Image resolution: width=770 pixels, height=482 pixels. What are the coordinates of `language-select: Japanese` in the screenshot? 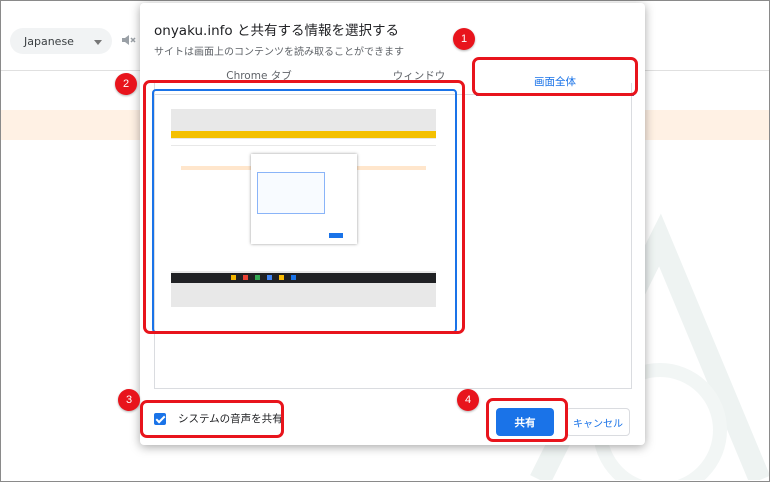 It's located at (61, 41).